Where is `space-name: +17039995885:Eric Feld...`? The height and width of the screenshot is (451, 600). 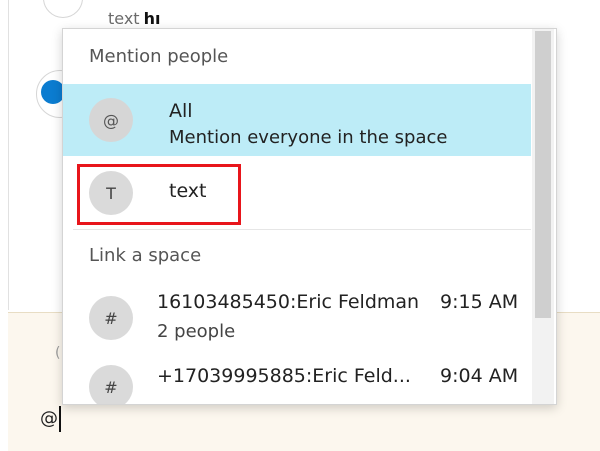
space-name: +17039995885:Eric Feld... is located at coordinates (284, 376).